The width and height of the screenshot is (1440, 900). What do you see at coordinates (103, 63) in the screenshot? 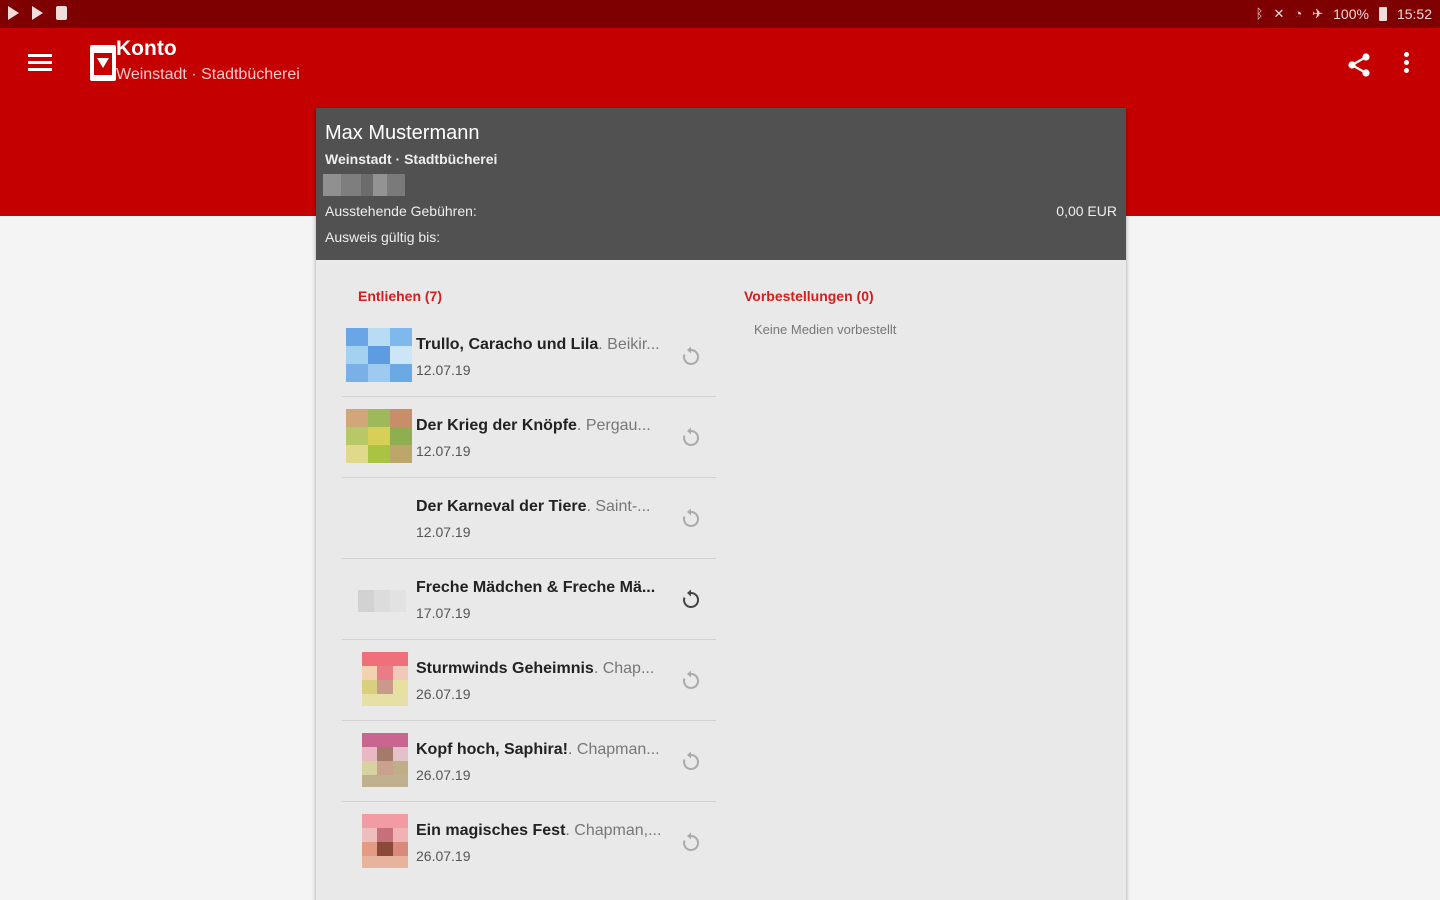
I see `library-logo-icon` at bounding box center [103, 63].